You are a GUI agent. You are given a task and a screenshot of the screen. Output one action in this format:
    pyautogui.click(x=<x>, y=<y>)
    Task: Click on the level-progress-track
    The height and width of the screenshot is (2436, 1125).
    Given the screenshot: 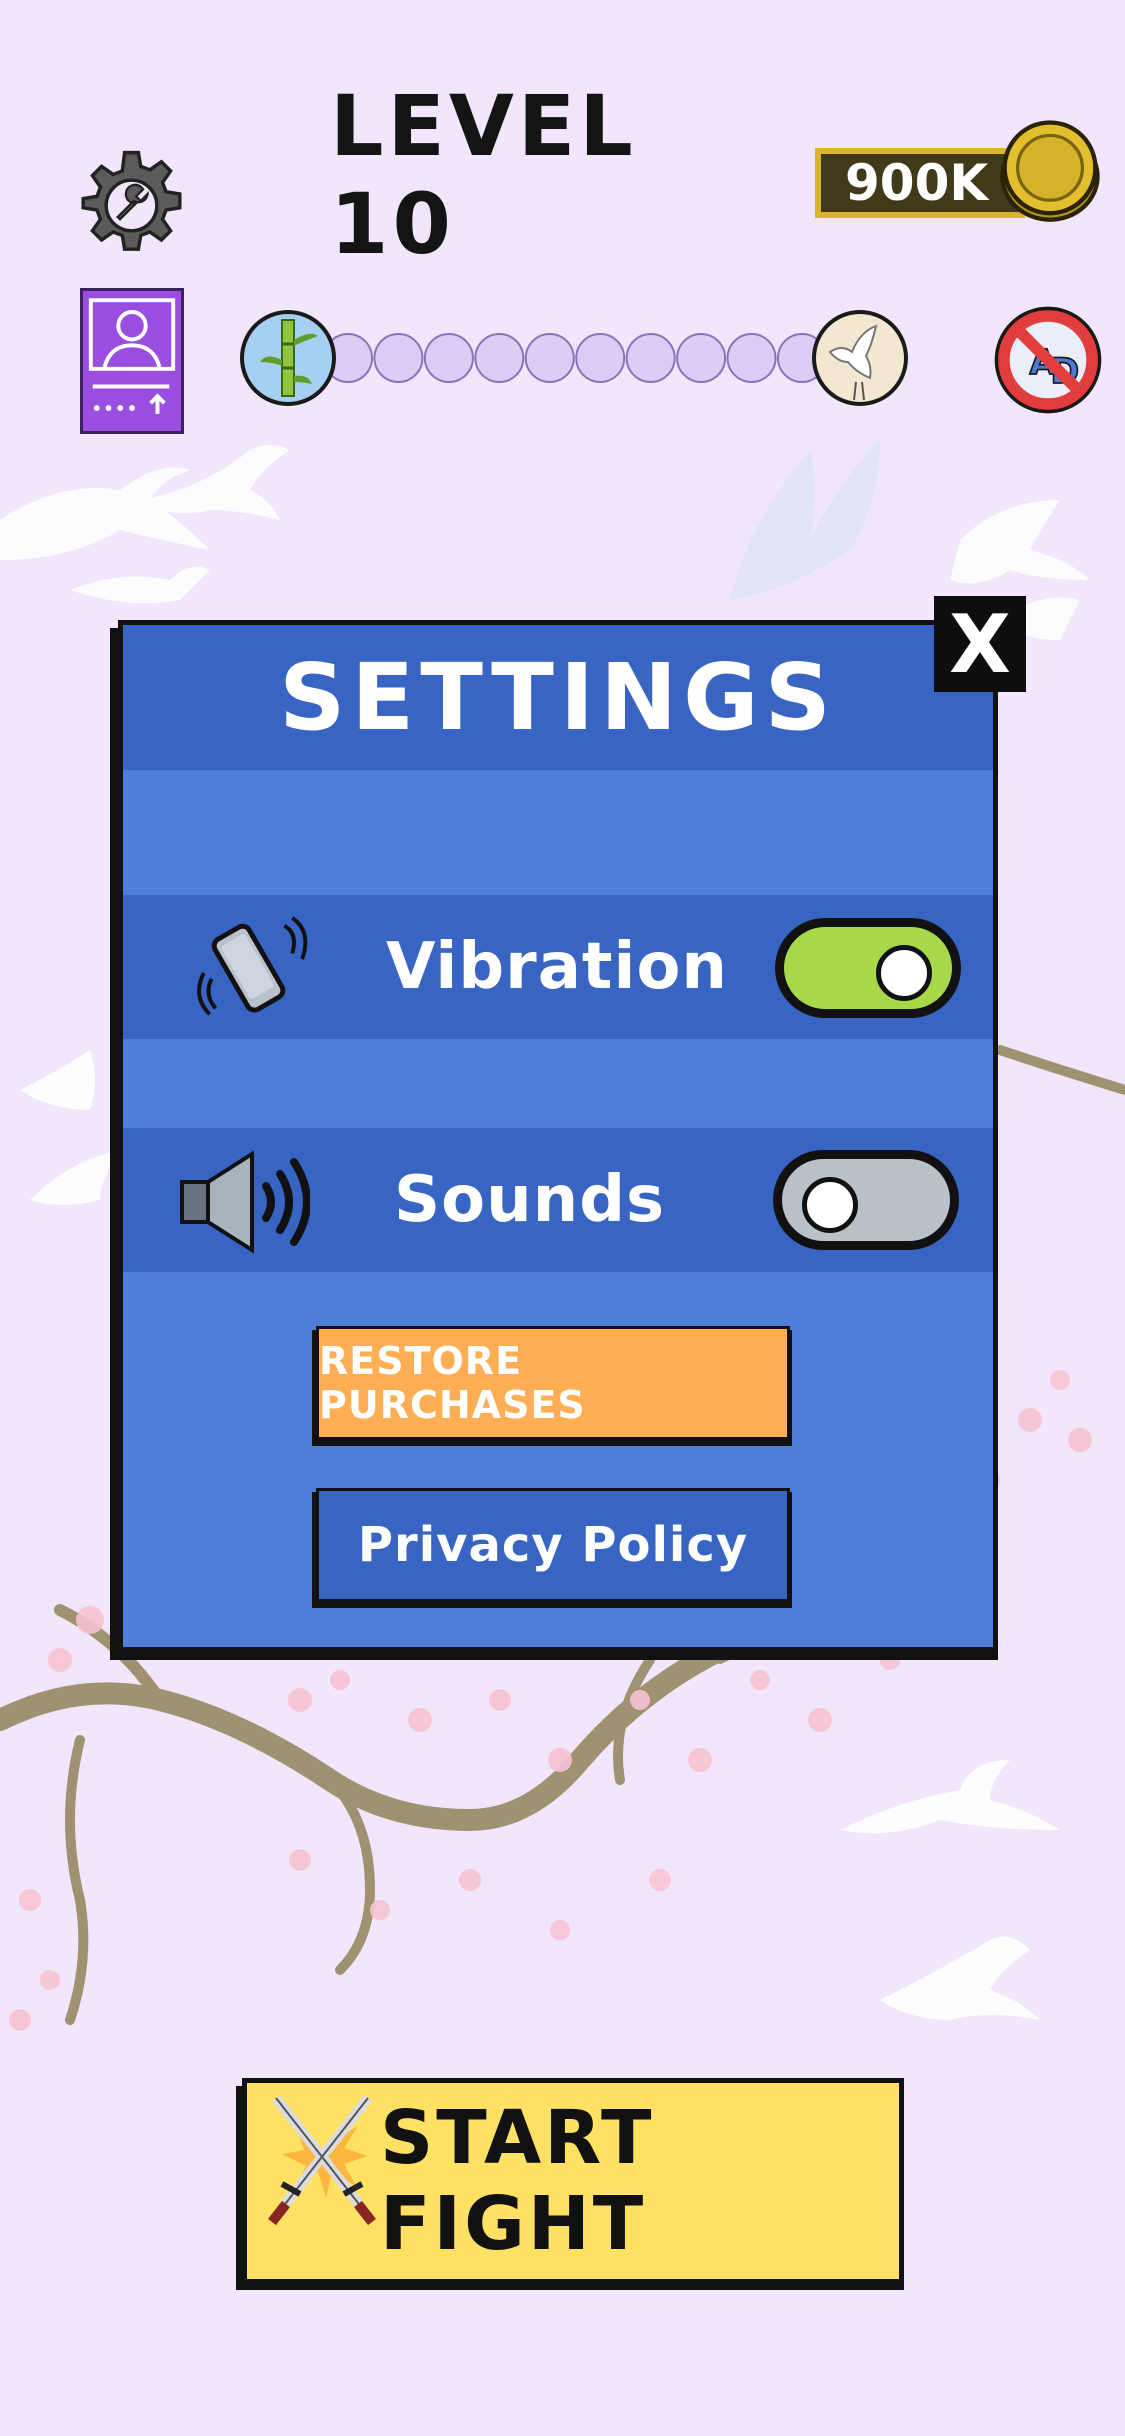 What is the action you would take?
    pyautogui.click(x=574, y=358)
    